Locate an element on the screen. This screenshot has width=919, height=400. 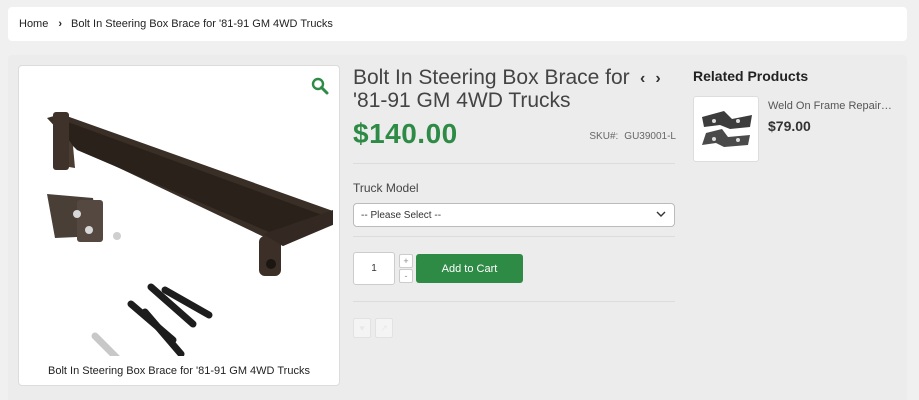
truck-model-select: -- Please Select -- is located at coordinates (514, 215).